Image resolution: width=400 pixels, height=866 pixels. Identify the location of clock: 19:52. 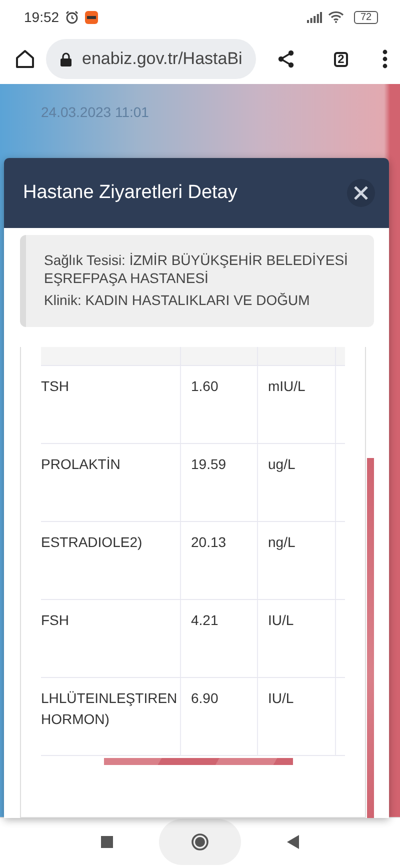
(42, 17).